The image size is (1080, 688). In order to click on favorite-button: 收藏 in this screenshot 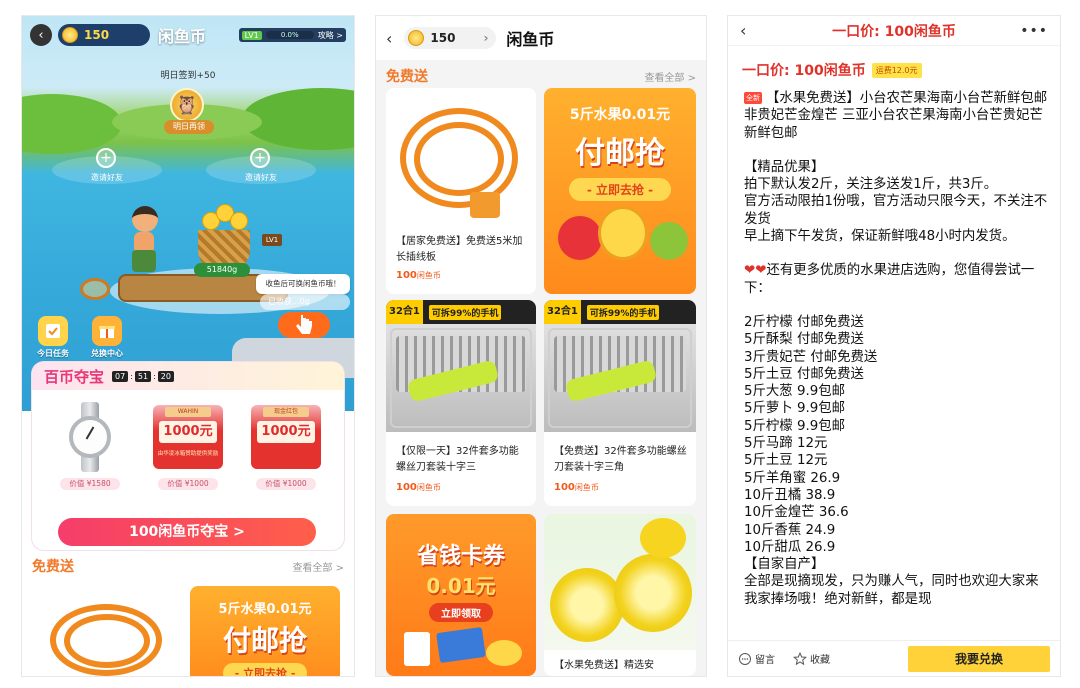, I will do `click(811, 658)`.